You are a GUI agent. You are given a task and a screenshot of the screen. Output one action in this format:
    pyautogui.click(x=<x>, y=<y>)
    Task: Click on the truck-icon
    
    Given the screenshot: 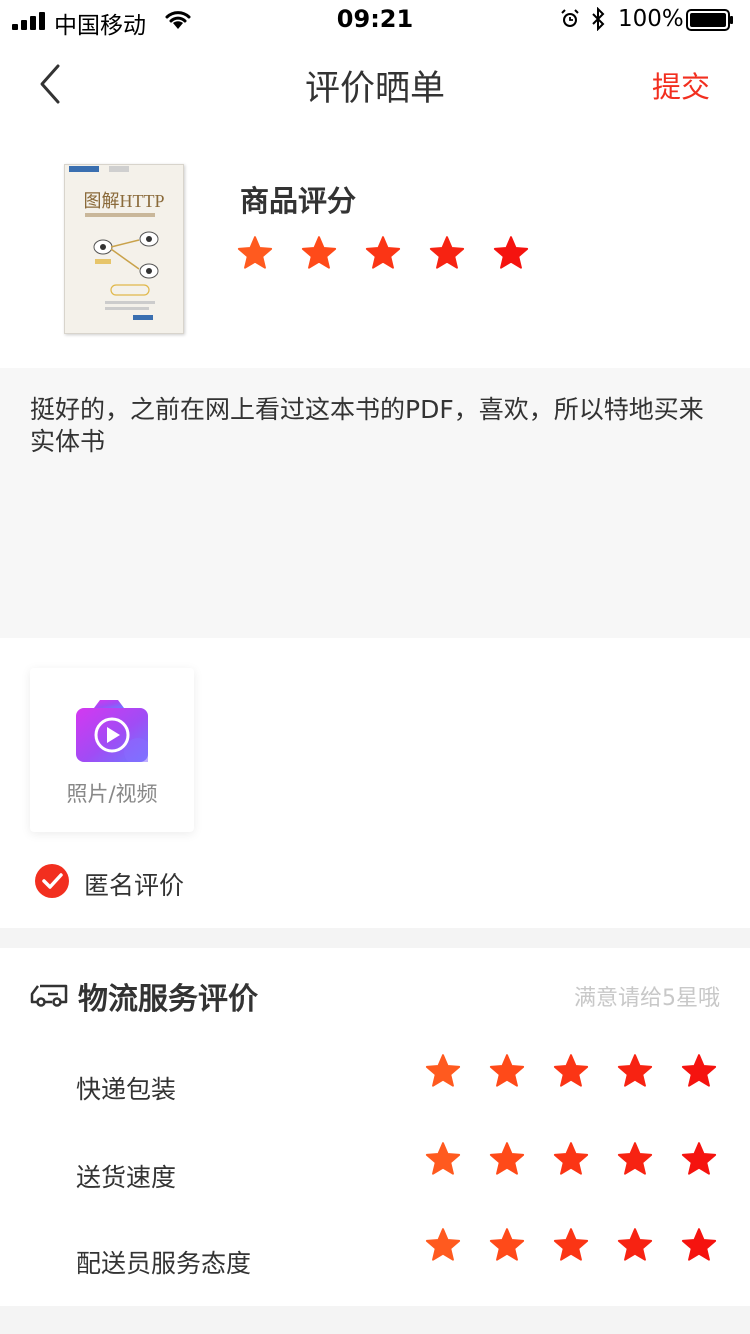 What is the action you would take?
    pyautogui.click(x=49, y=995)
    